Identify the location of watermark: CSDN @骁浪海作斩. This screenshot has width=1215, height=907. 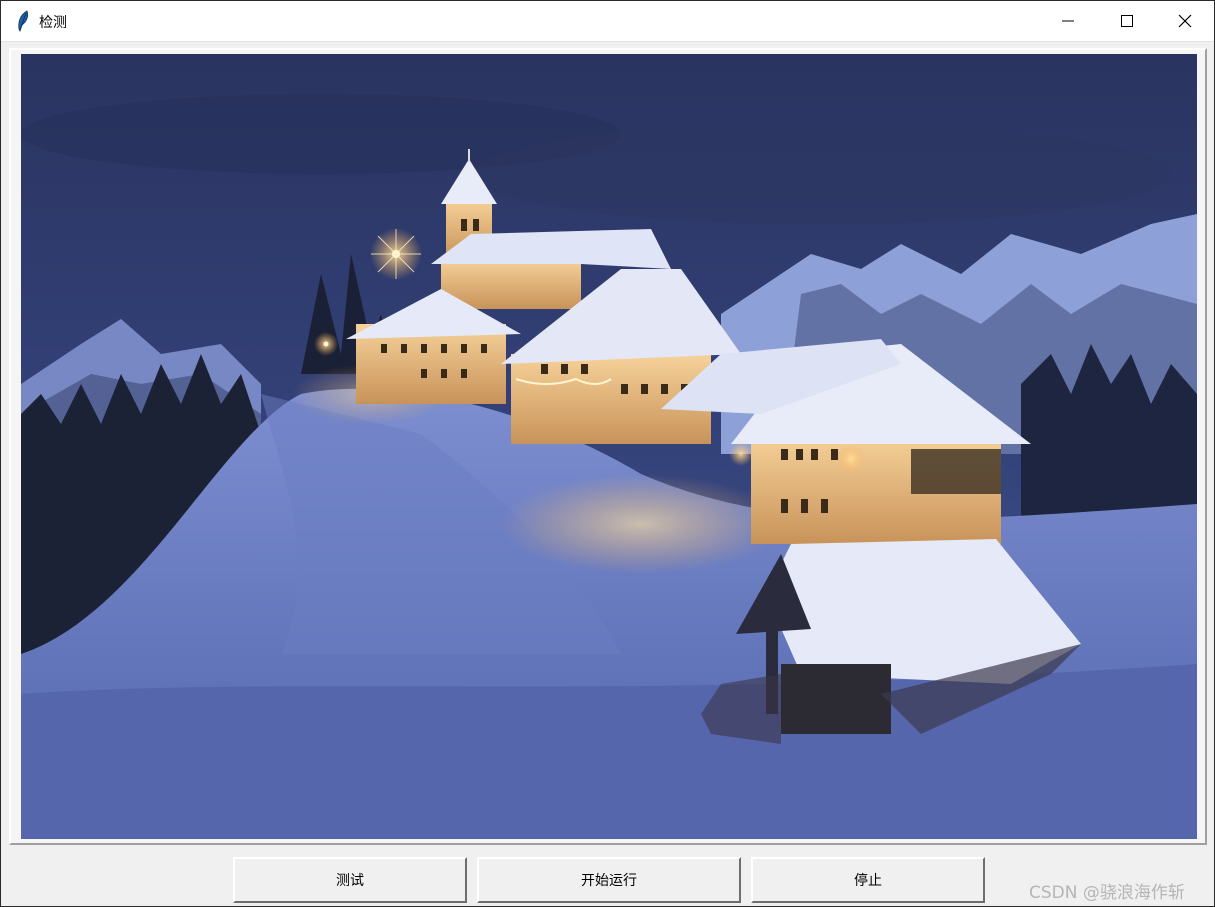
(1107, 893).